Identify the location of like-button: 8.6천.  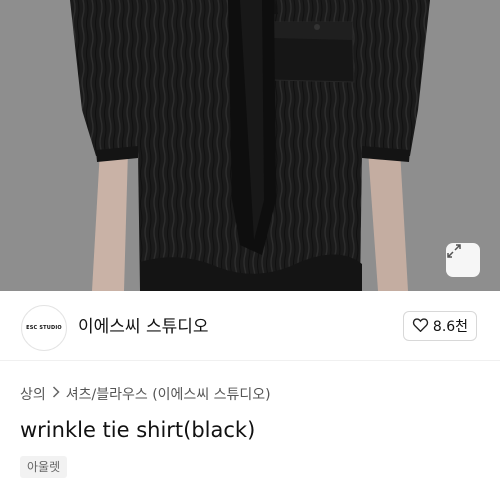
(440, 326).